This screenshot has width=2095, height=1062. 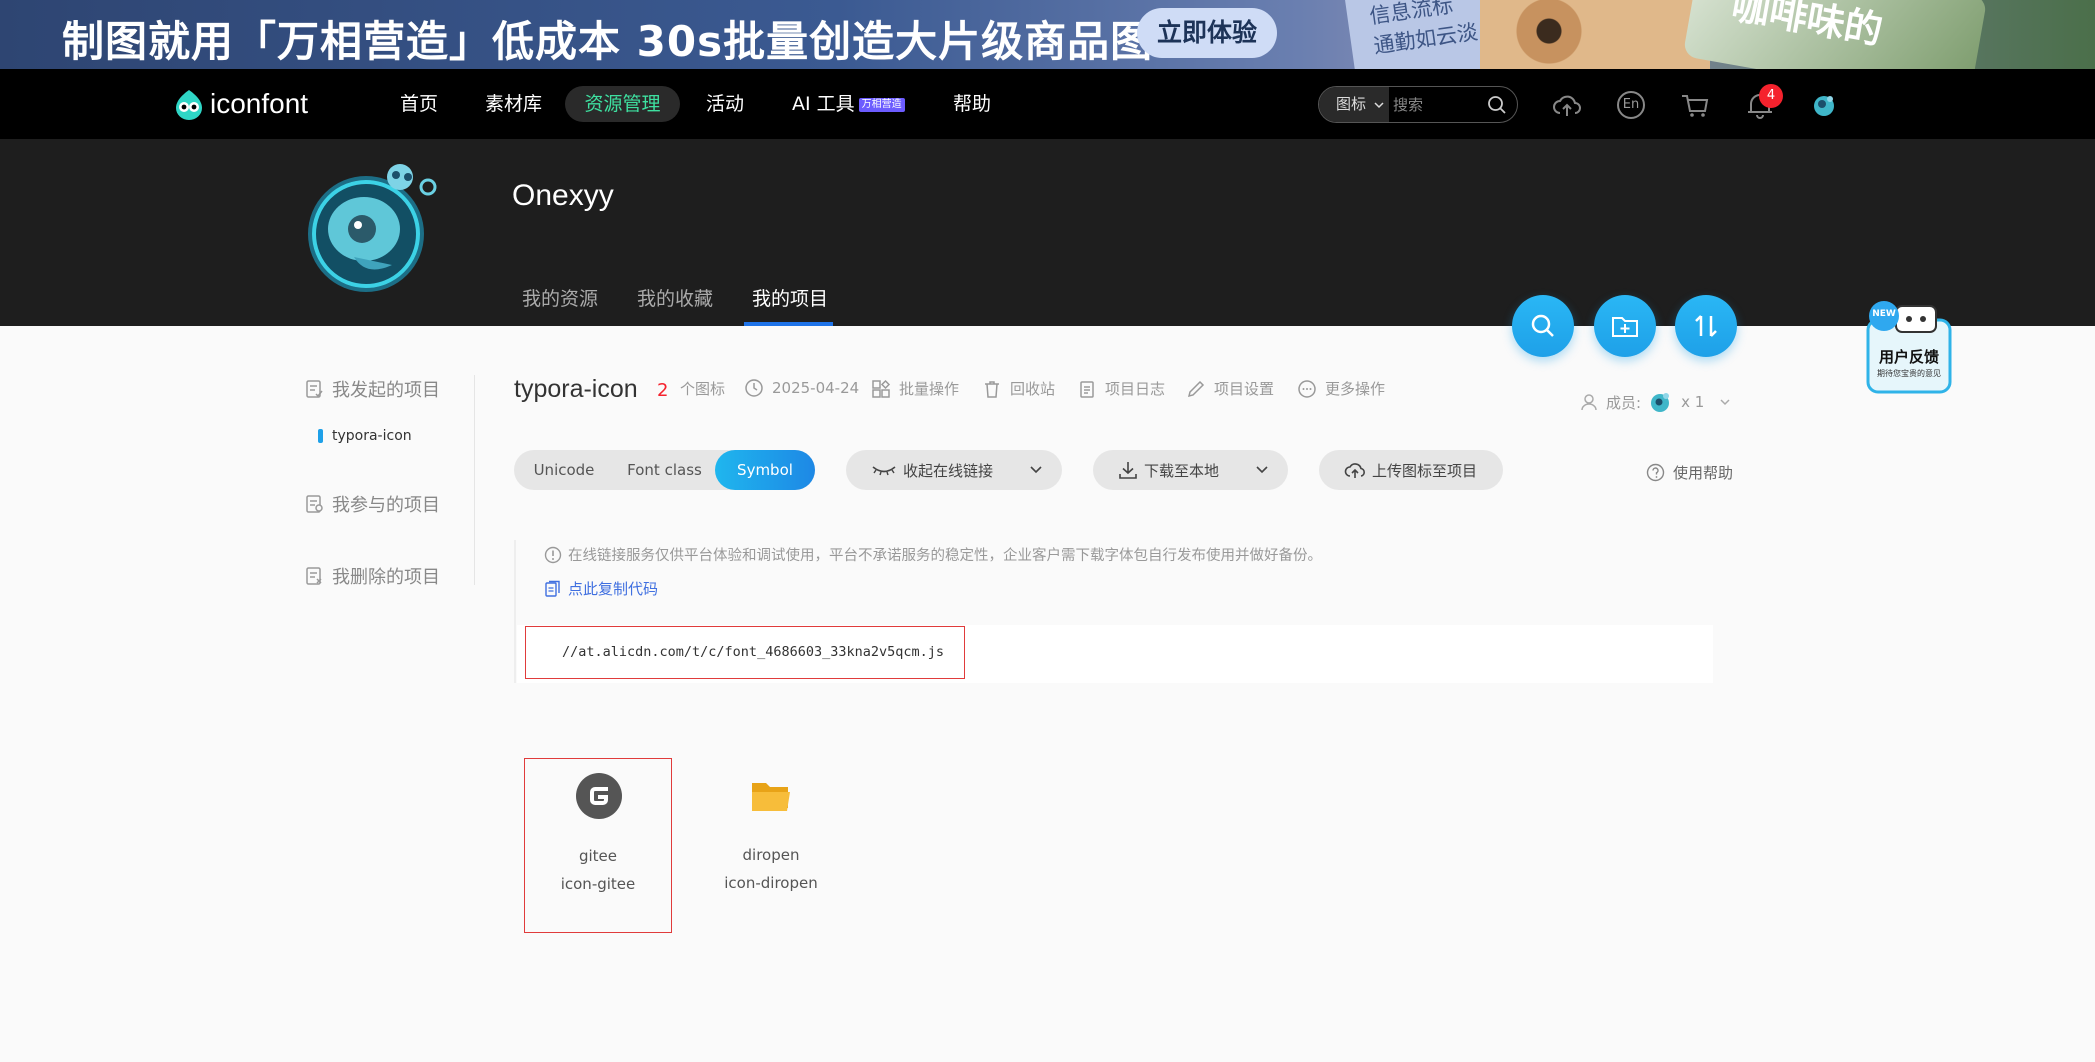 I want to click on icon-card-gitee: gitee icon-gitee, so click(x=598, y=845).